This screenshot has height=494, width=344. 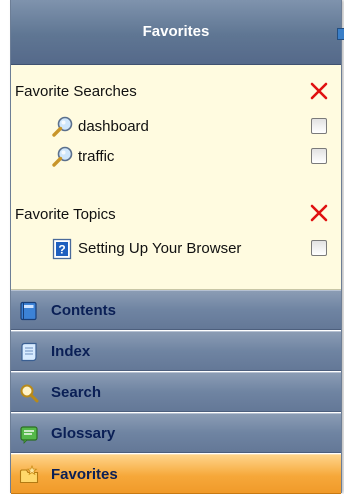 I want to click on search-icon, so click(x=29, y=393).